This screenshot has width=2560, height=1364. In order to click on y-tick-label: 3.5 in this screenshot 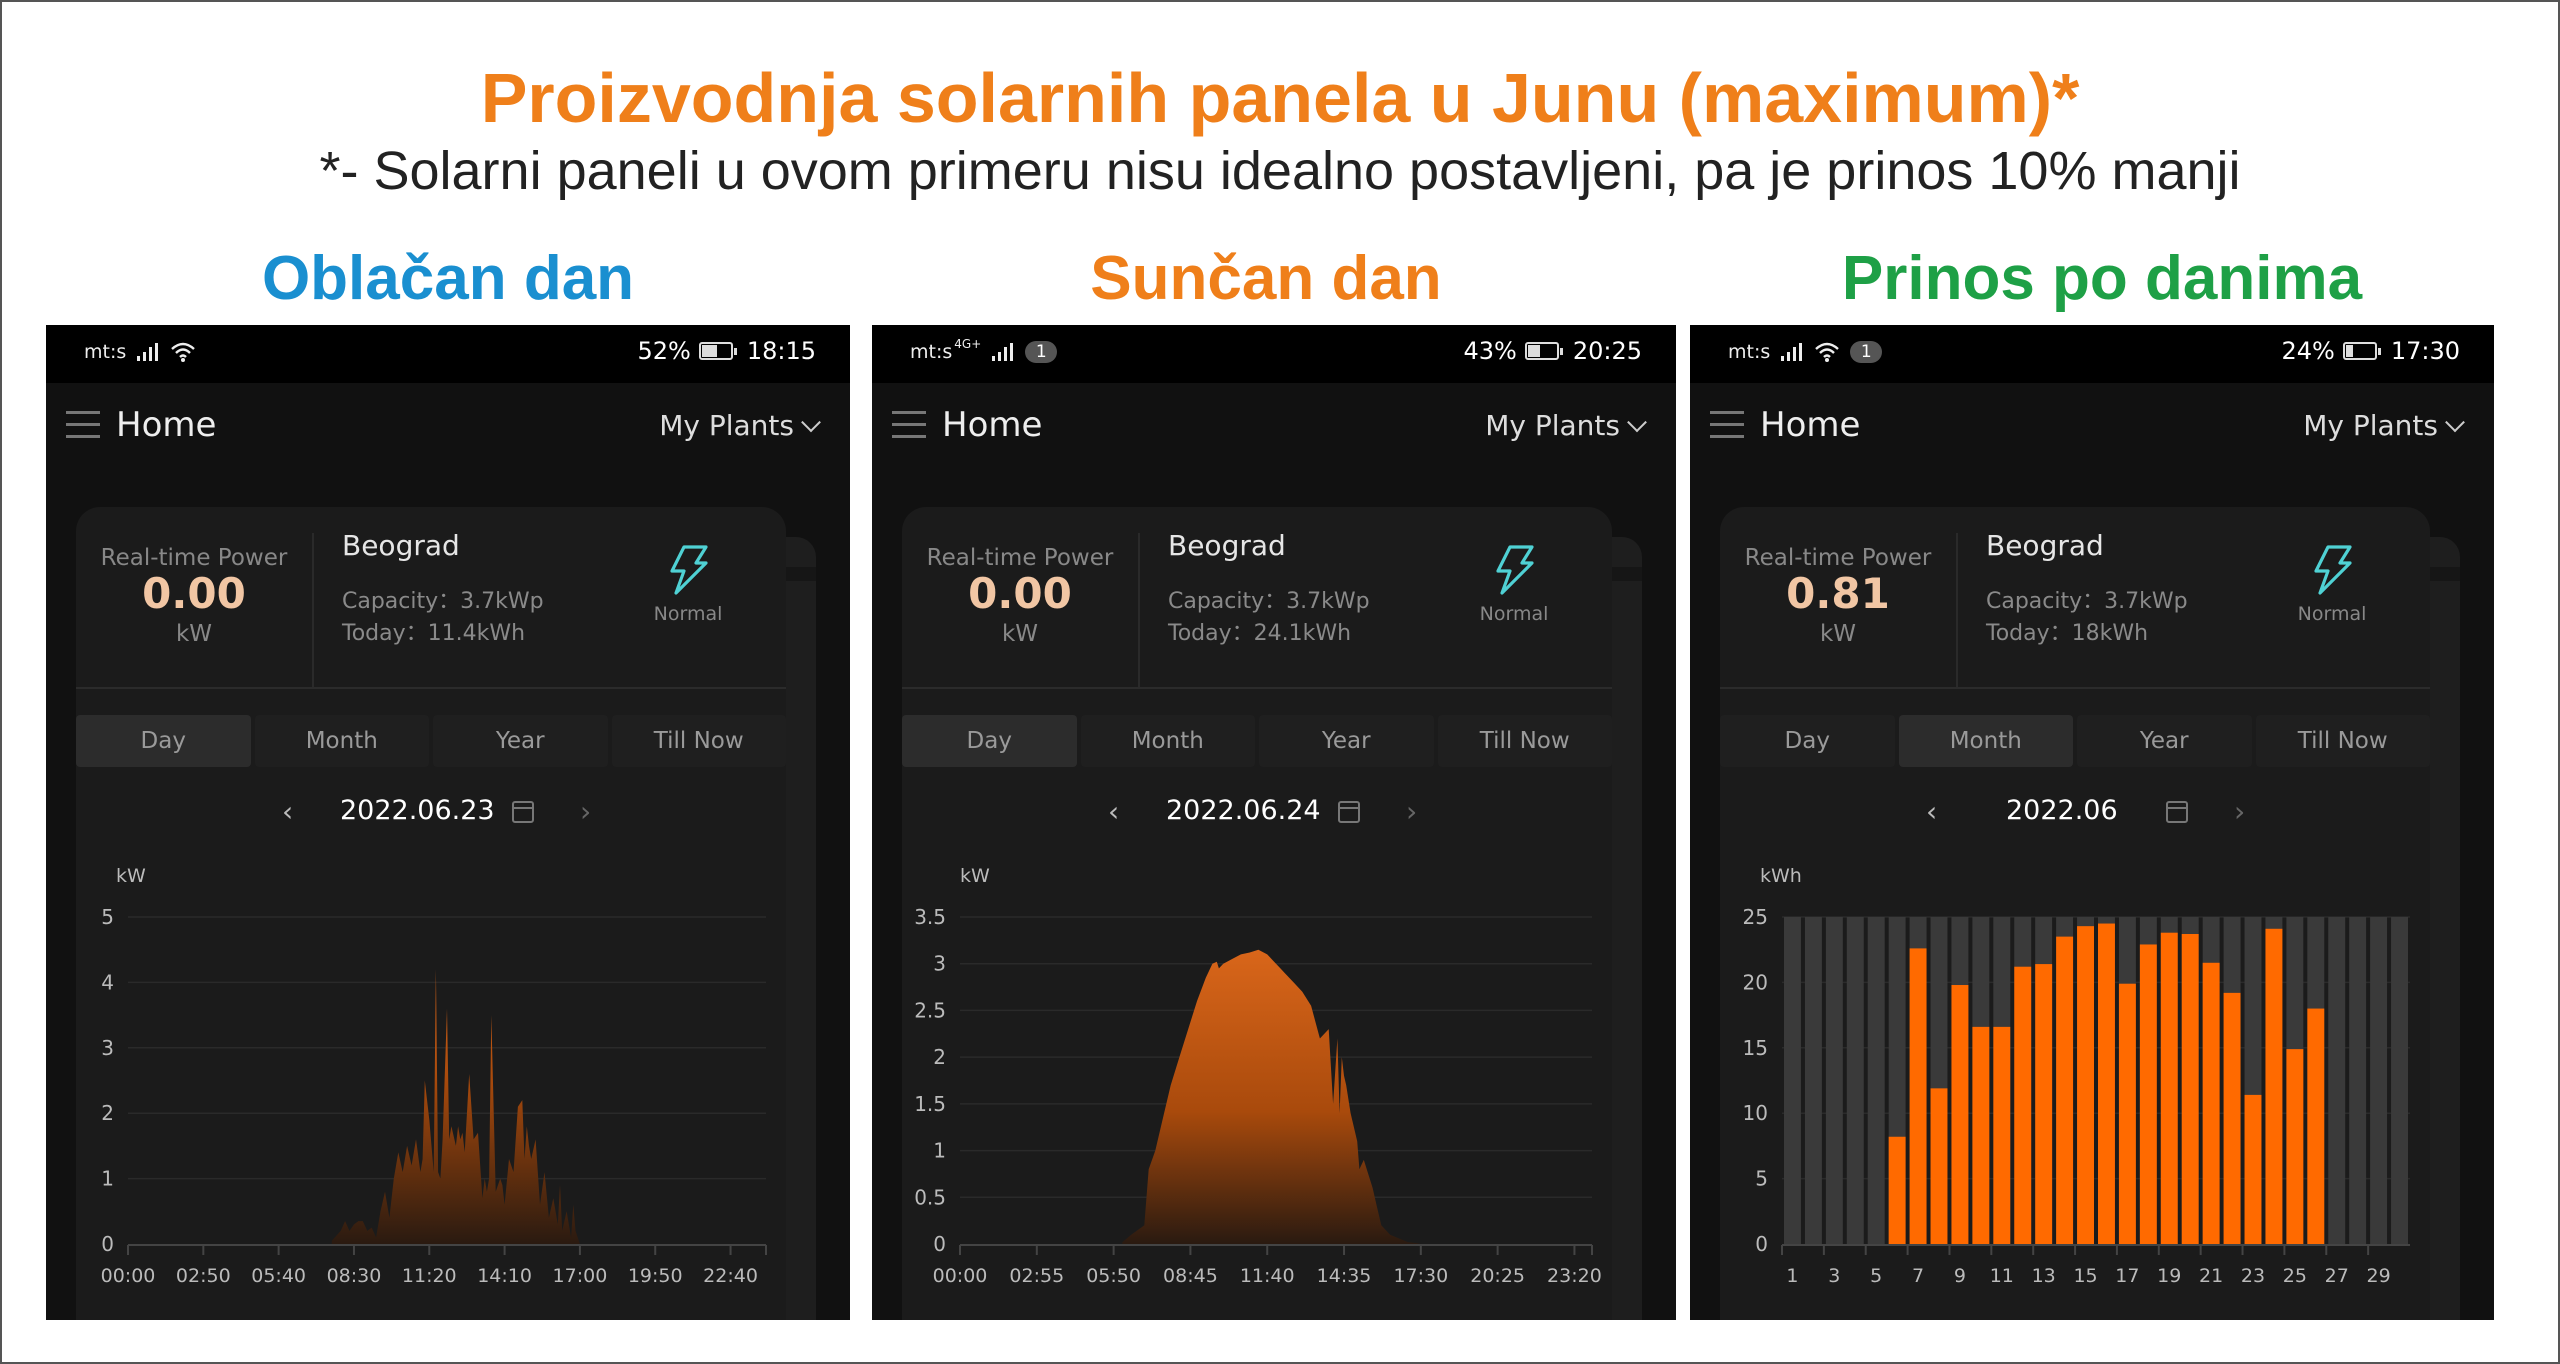, I will do `click(930, 917)`.